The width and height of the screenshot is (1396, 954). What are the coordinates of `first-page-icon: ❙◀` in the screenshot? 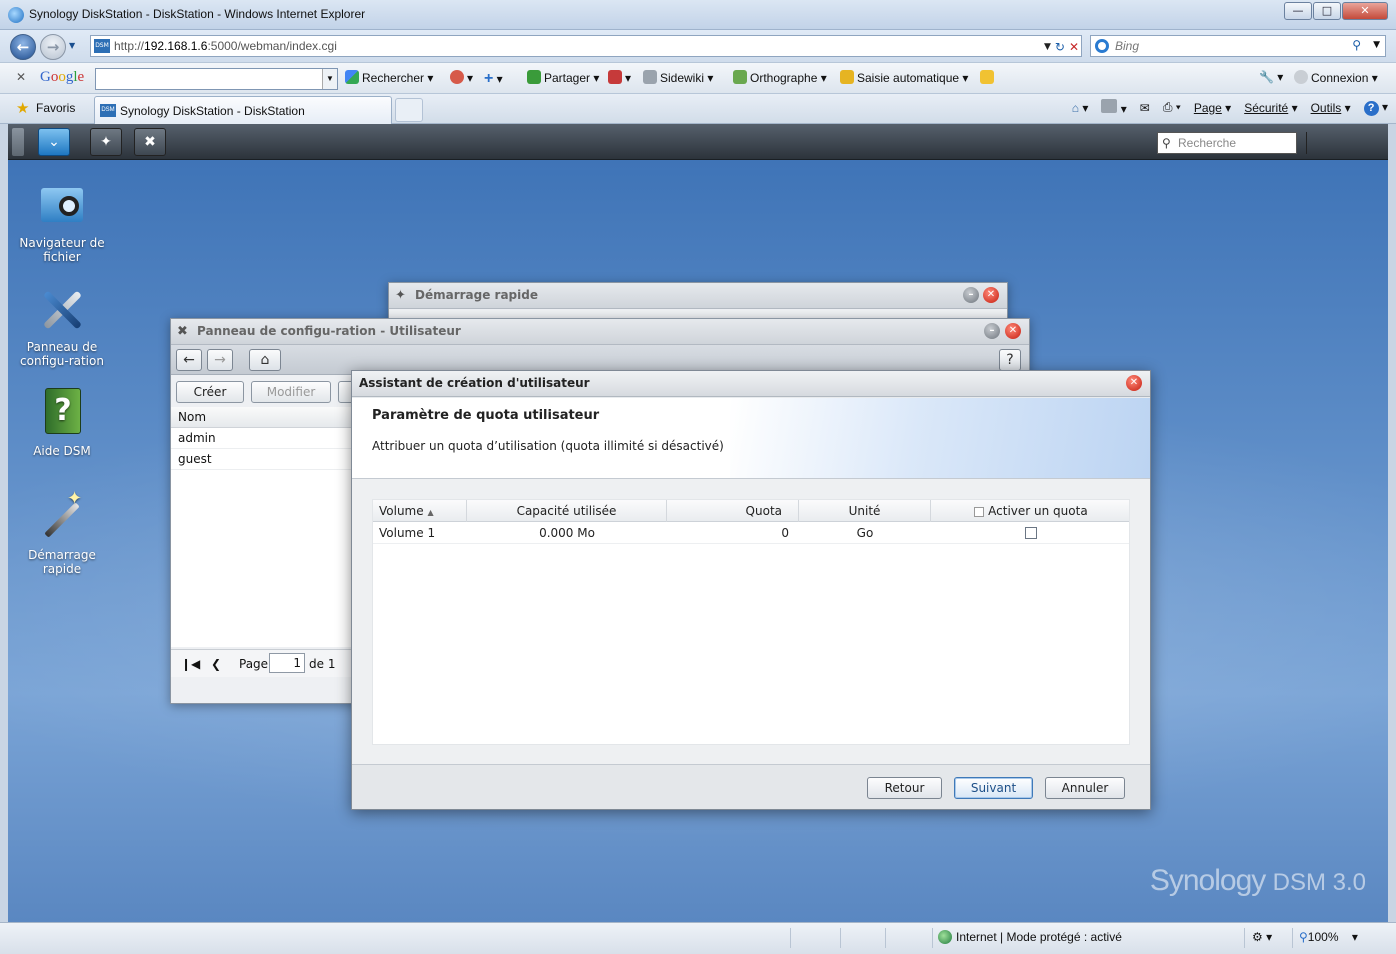 It's located at (190, 664).